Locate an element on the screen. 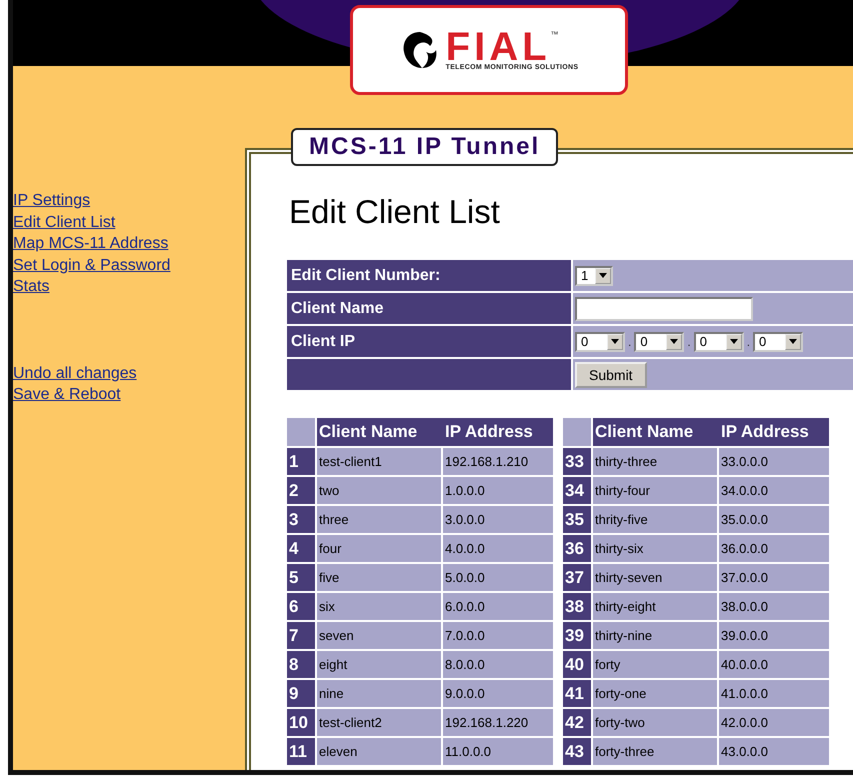 This screenshot has width=853, height=780. table-cell: 35.0.0.0 is located at coordinates (774, 519).